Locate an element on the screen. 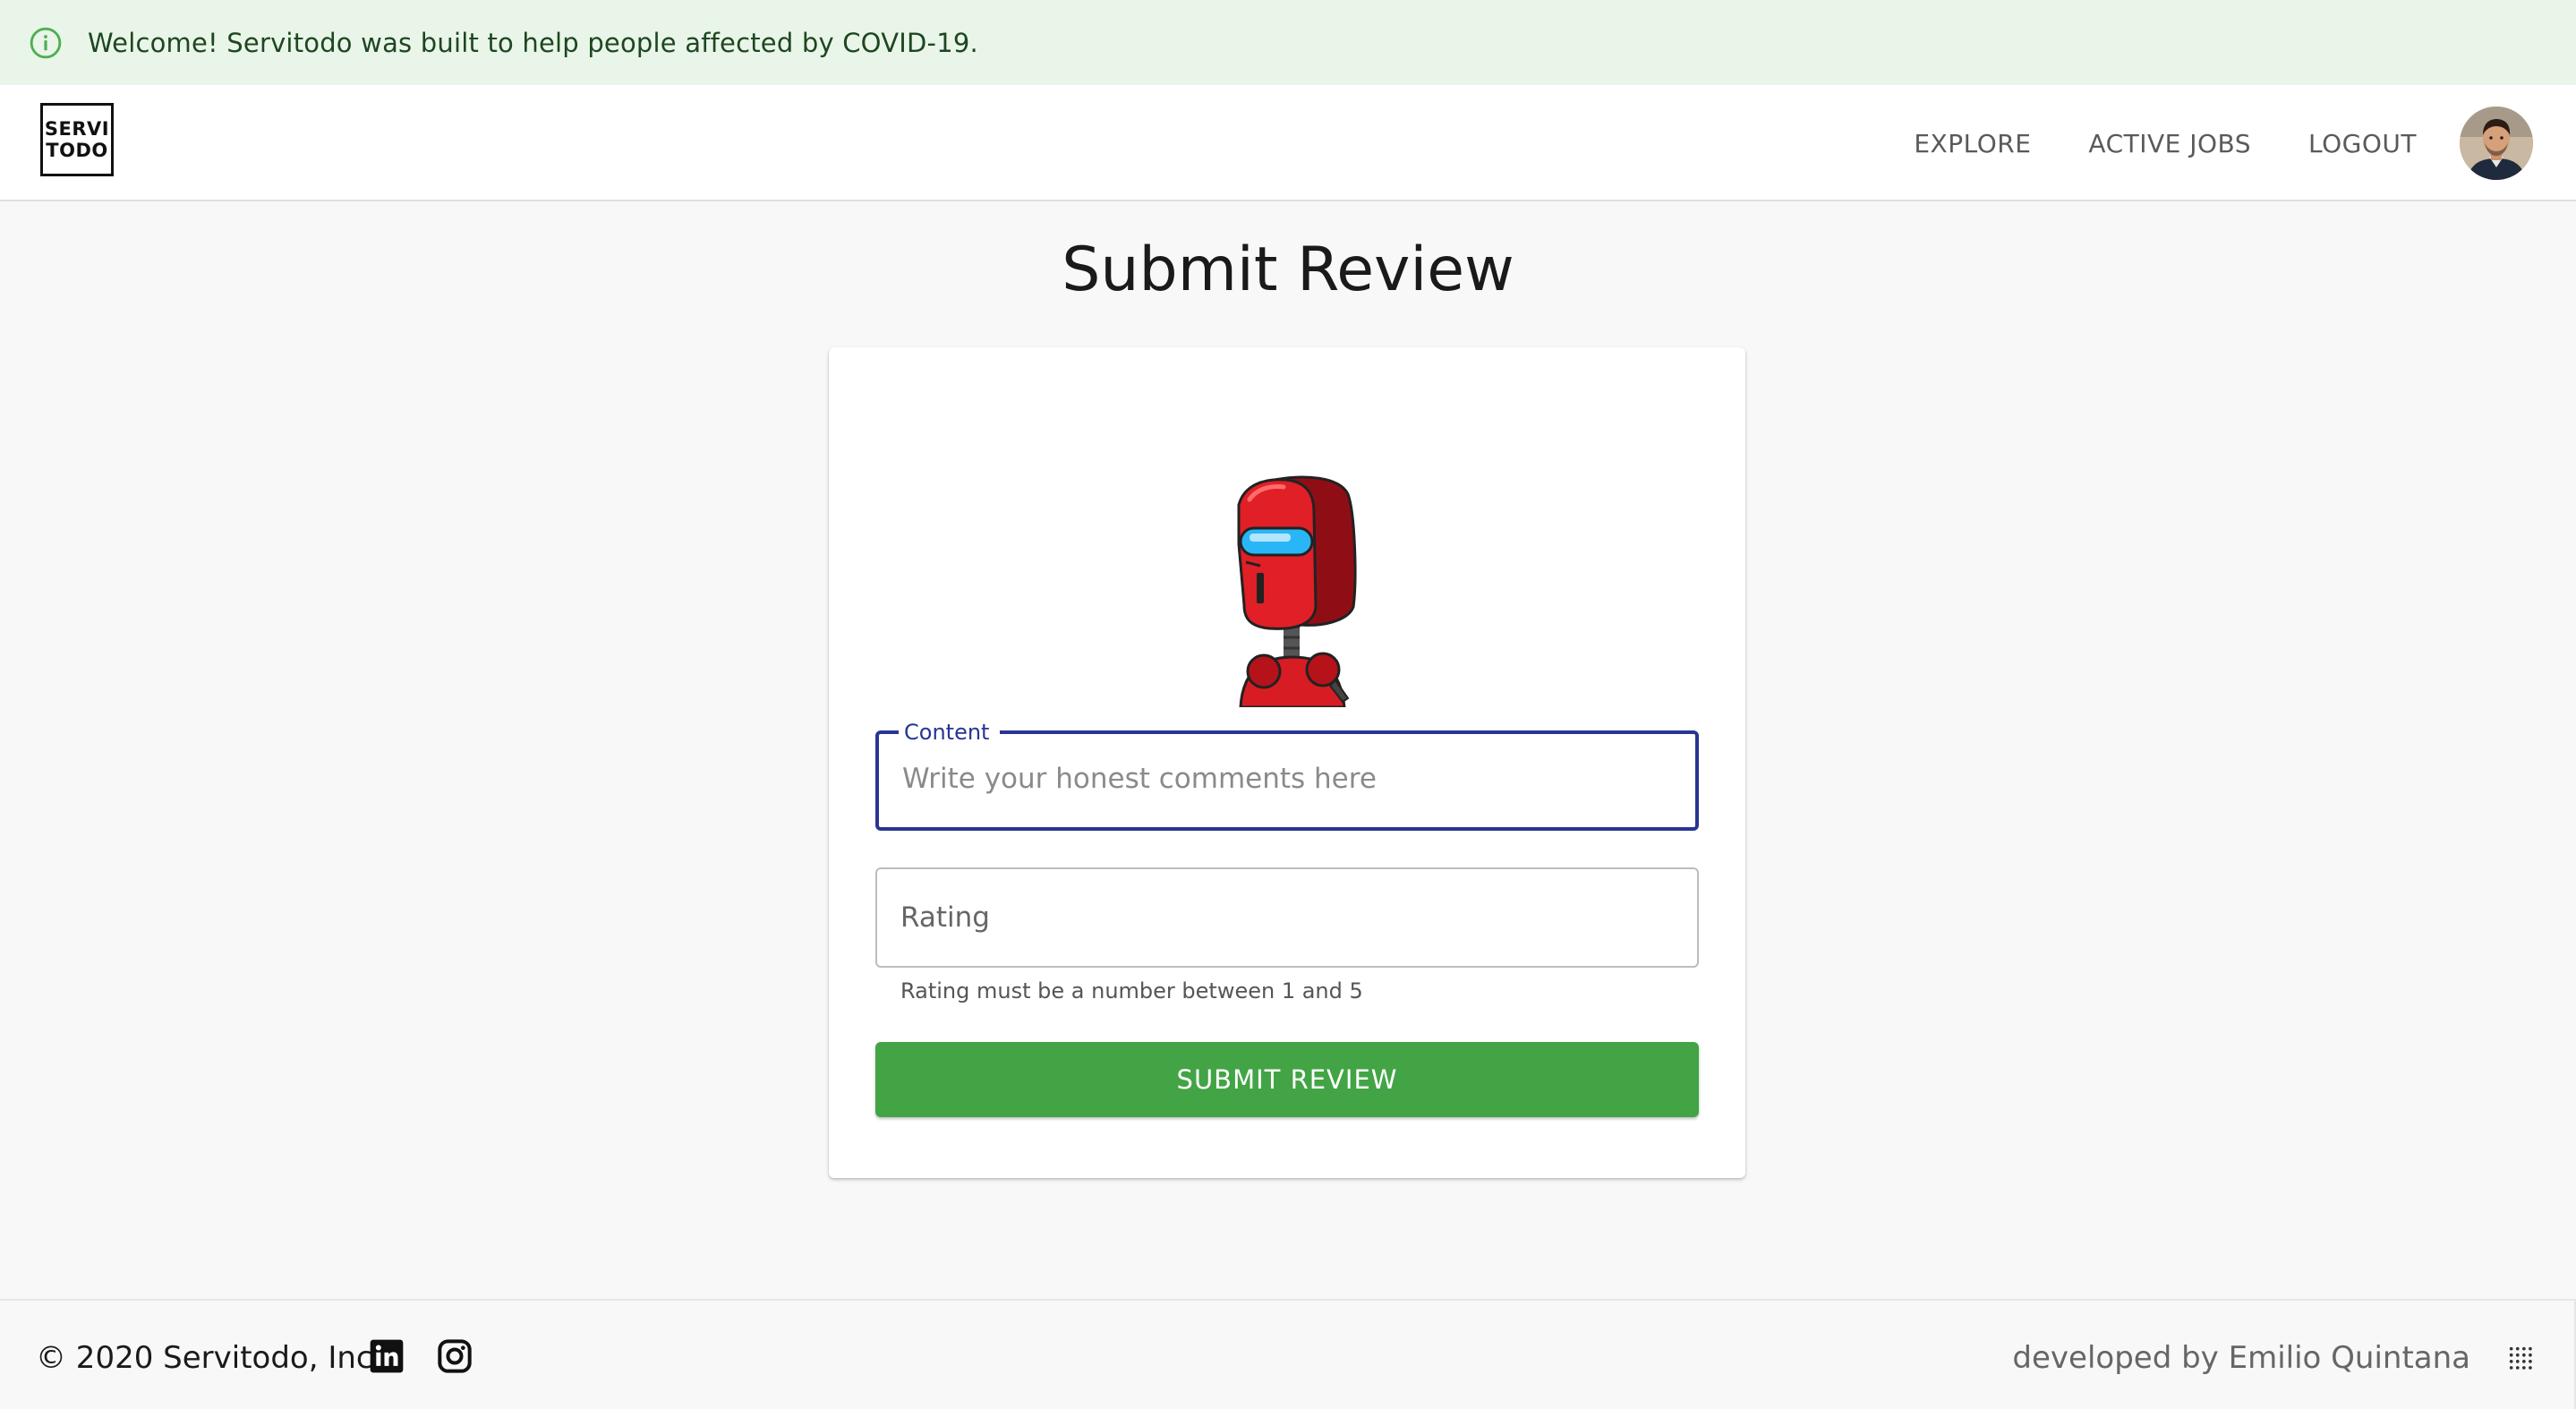  logo-text-line1: SERVI is located at coordinates (77, 129).